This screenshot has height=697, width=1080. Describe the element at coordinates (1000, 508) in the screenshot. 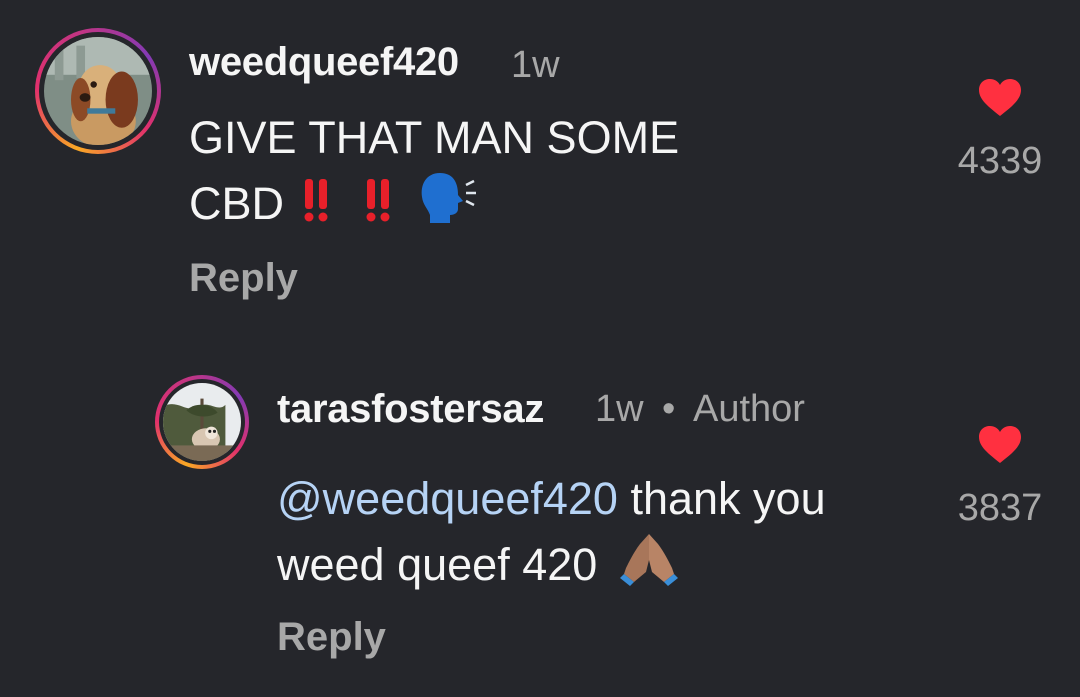

I see `like-count: 3837` at that location.